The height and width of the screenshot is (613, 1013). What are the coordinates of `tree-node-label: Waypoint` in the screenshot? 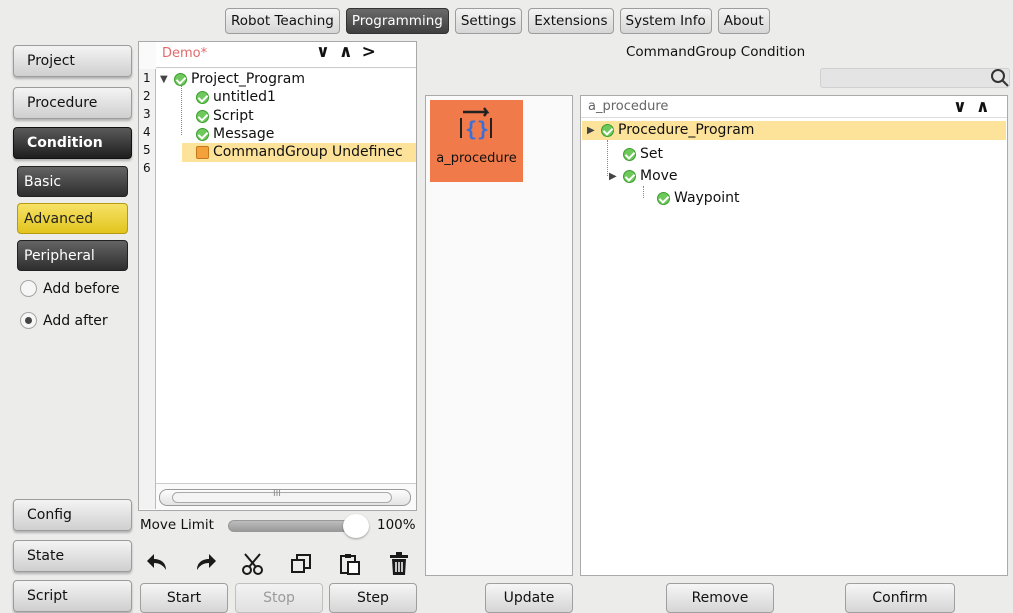 It's located at (707, 198).